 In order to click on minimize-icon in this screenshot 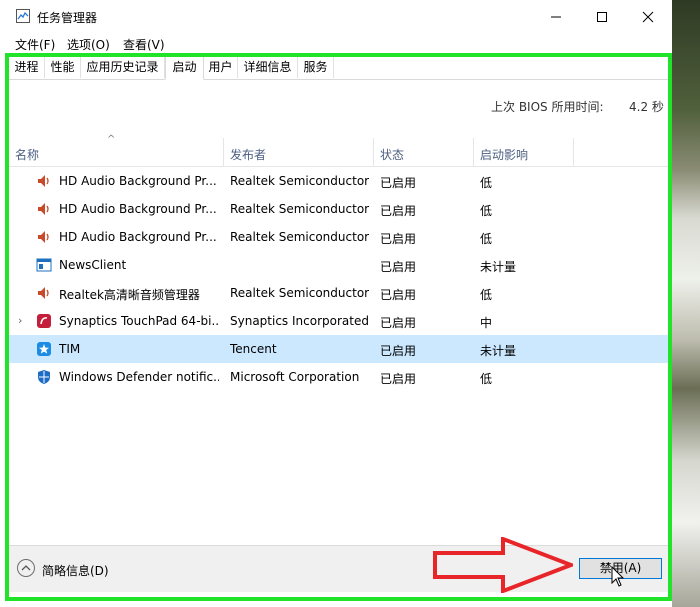, I will do `click(556, 16)`.